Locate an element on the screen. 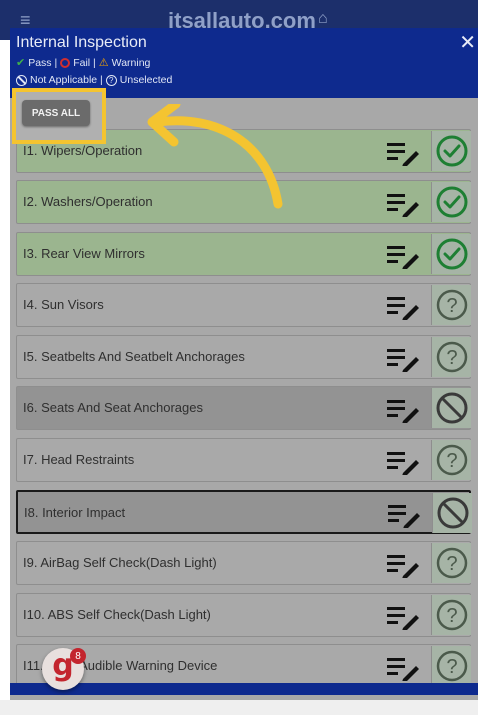 This screenshot has width=478, height=715. notification-badge: 8 is located at coordinates (78, 656).